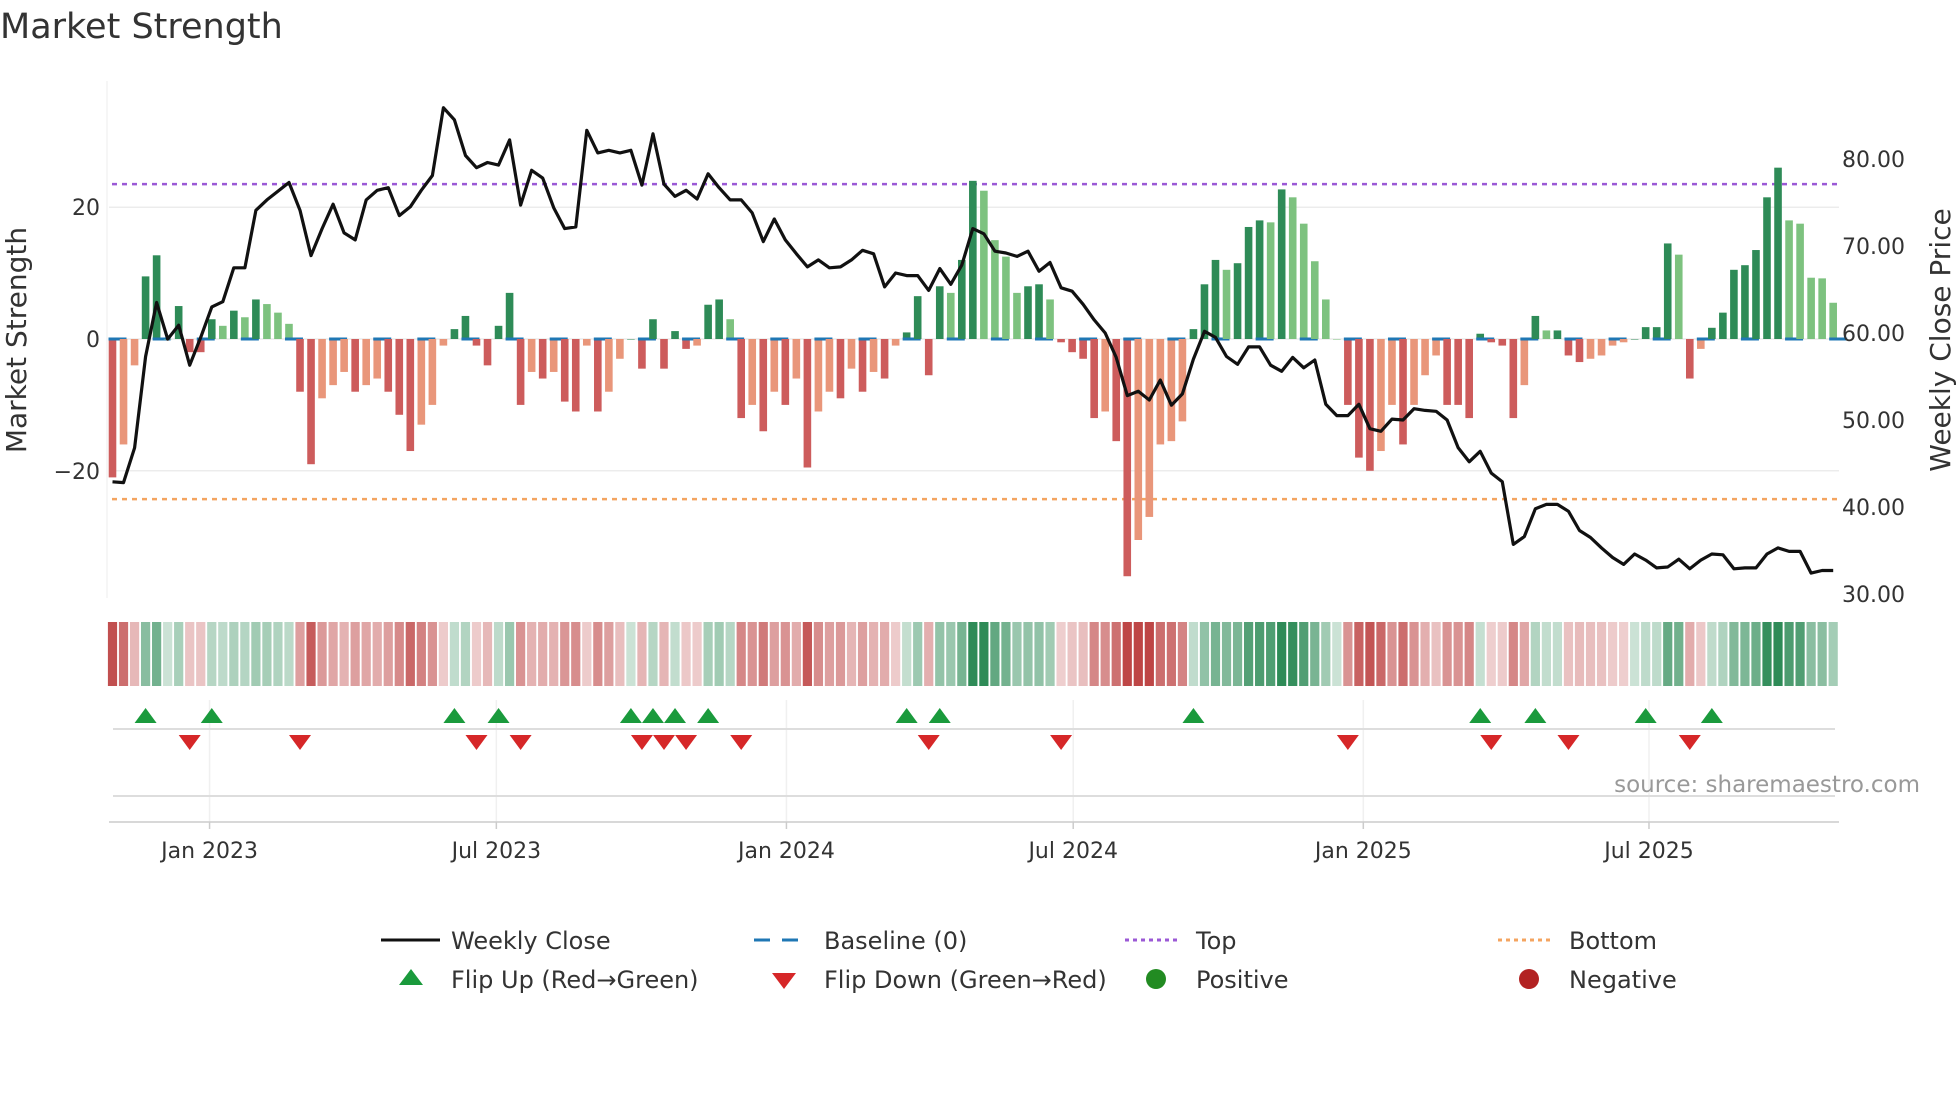  Describe the element at coordinates (1873, 160) in the screenshot. I see `y2-tick-label: 80.00` at that location.